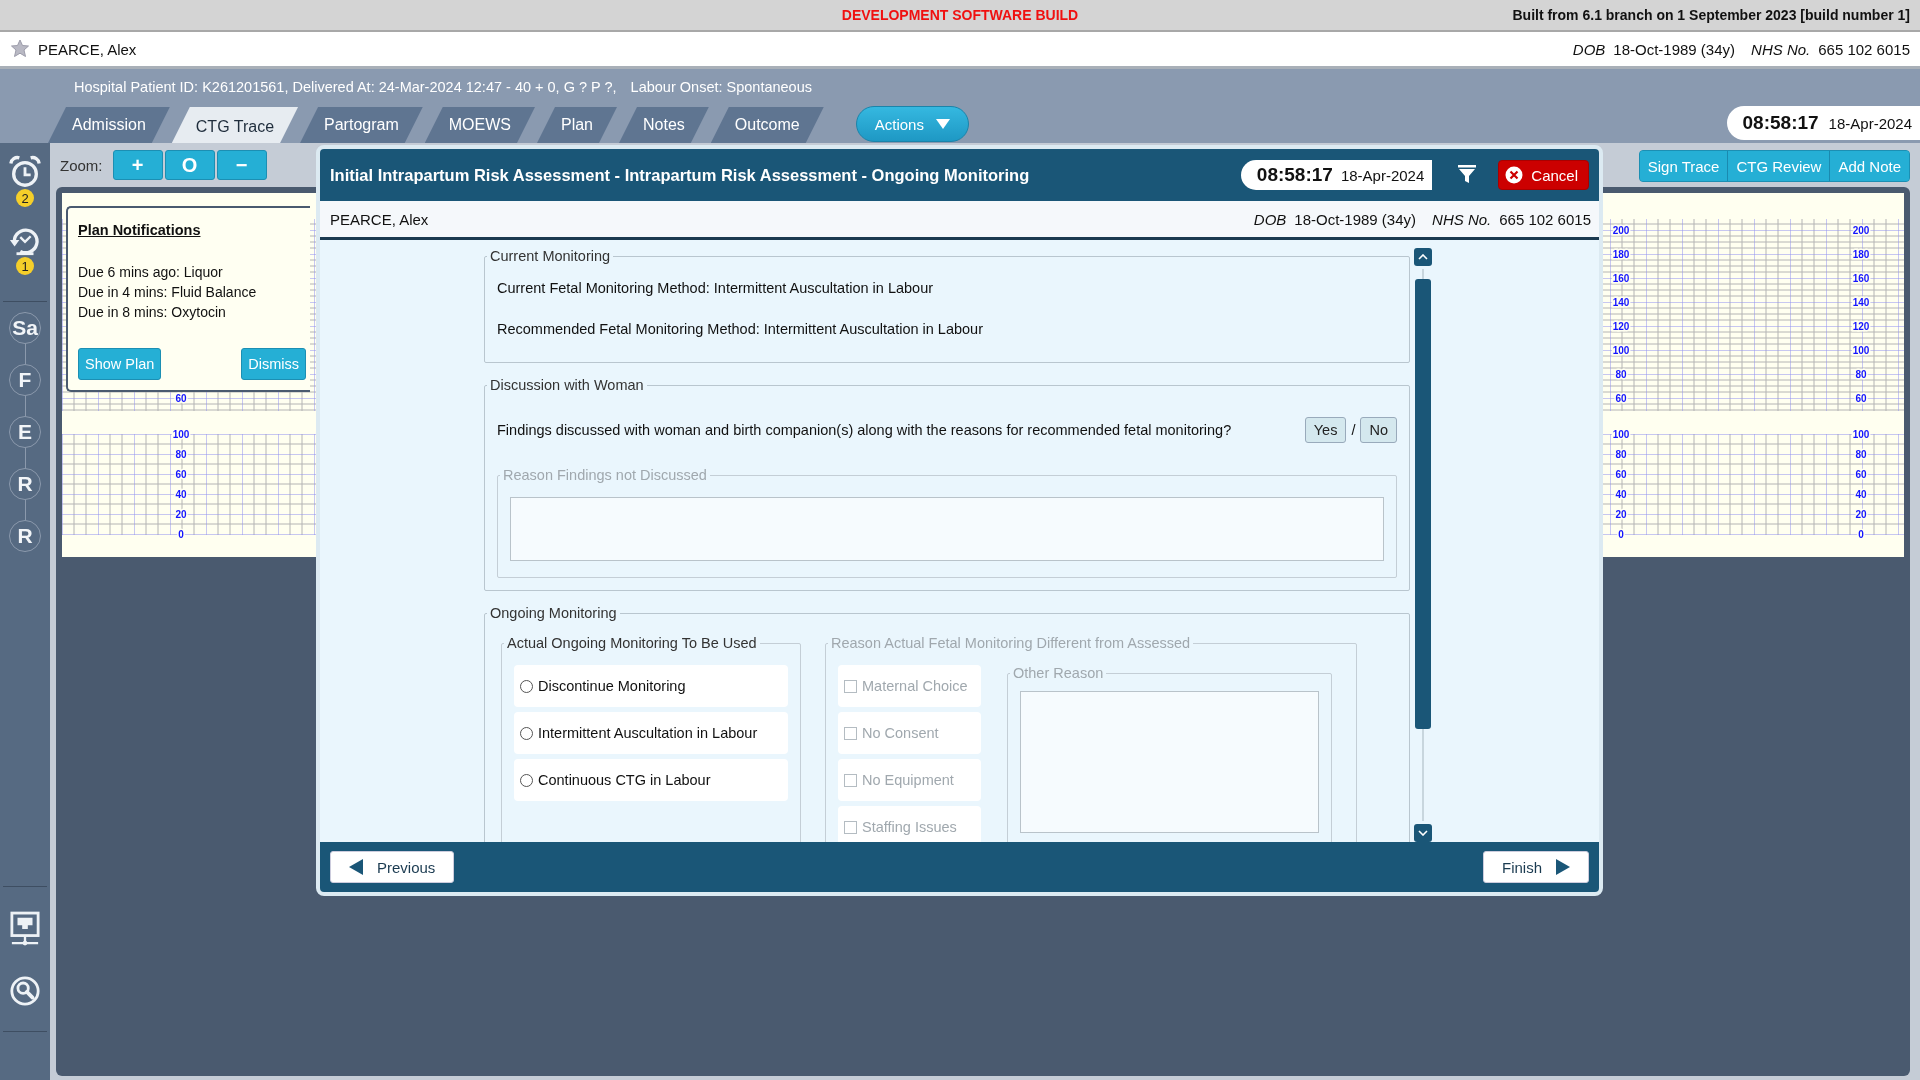 The width and height of the screenshot is (1920, 1080). What do you see at coordinates (1058, 673) in the screenshot?
I see `field-legend: Other Reason` at bounding box center [1058, 673].